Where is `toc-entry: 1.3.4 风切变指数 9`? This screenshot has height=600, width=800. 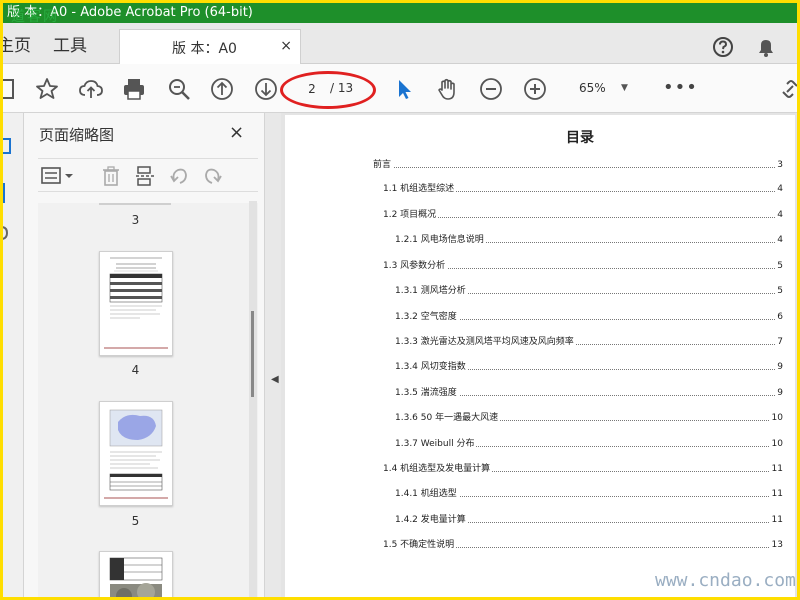 toc-entry: 1.3.4 风切变指数 9 is located at coordinates (589, 367).